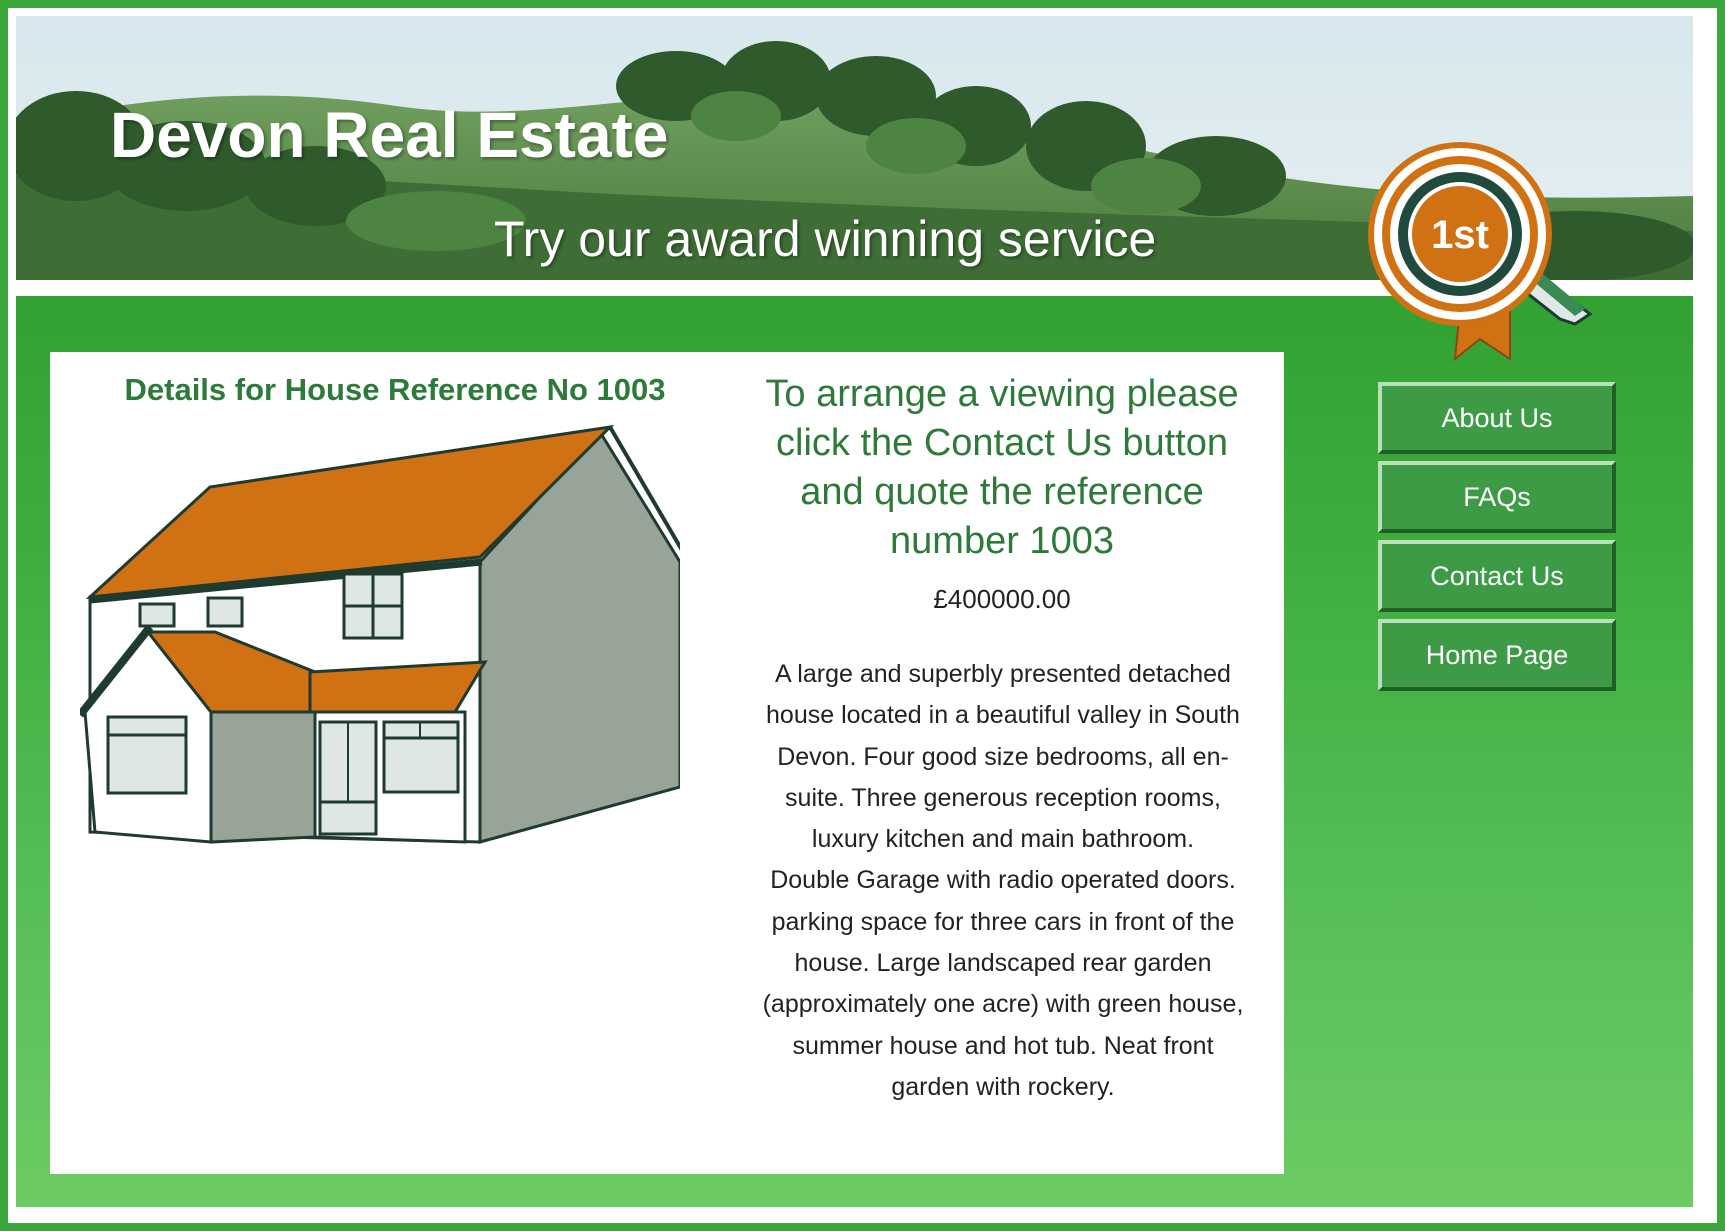  Describe the element at coordinates (1497, 576) in the screenshot. I see `contact-us-button: Contact Us` at that location.